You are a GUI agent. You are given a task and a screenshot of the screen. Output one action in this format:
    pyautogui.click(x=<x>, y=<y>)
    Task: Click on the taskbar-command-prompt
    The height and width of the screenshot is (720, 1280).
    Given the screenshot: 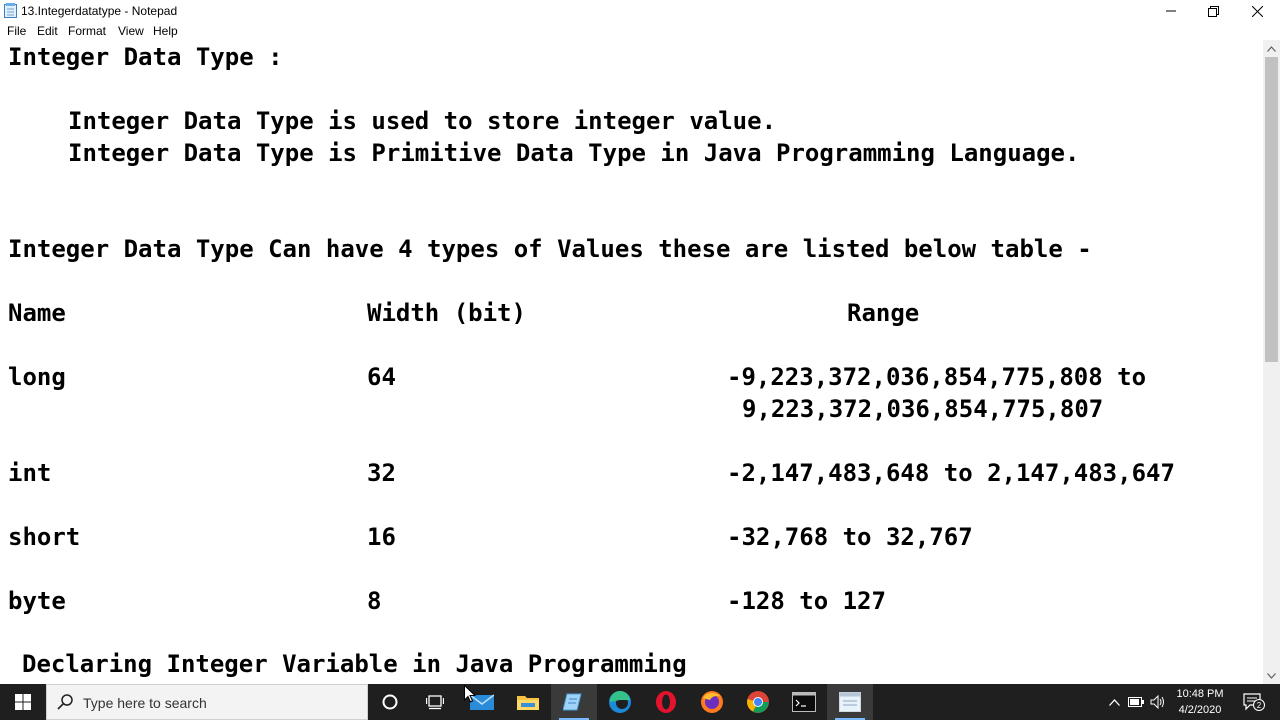 What is the action you would take?
    pyautogui.click(x=804, y=702)
    